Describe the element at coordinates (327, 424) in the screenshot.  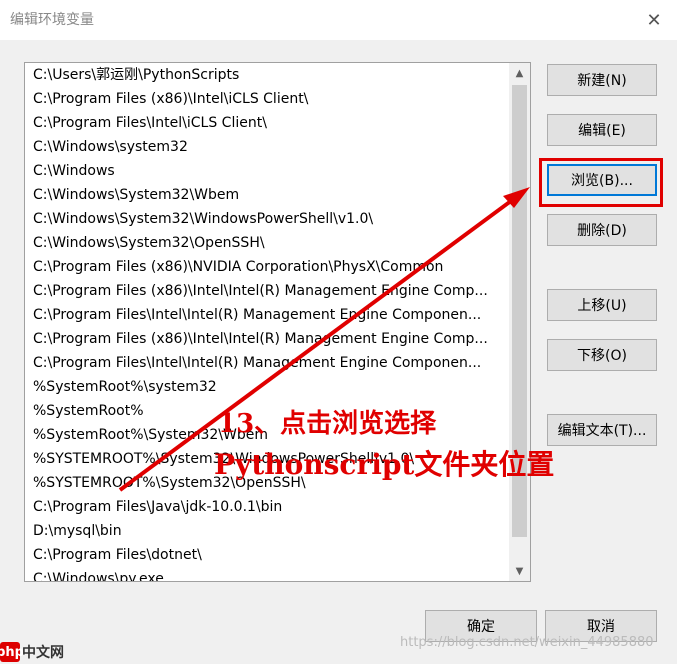
I see `annotation-step-text: 13、点击浏览选择` at that location.